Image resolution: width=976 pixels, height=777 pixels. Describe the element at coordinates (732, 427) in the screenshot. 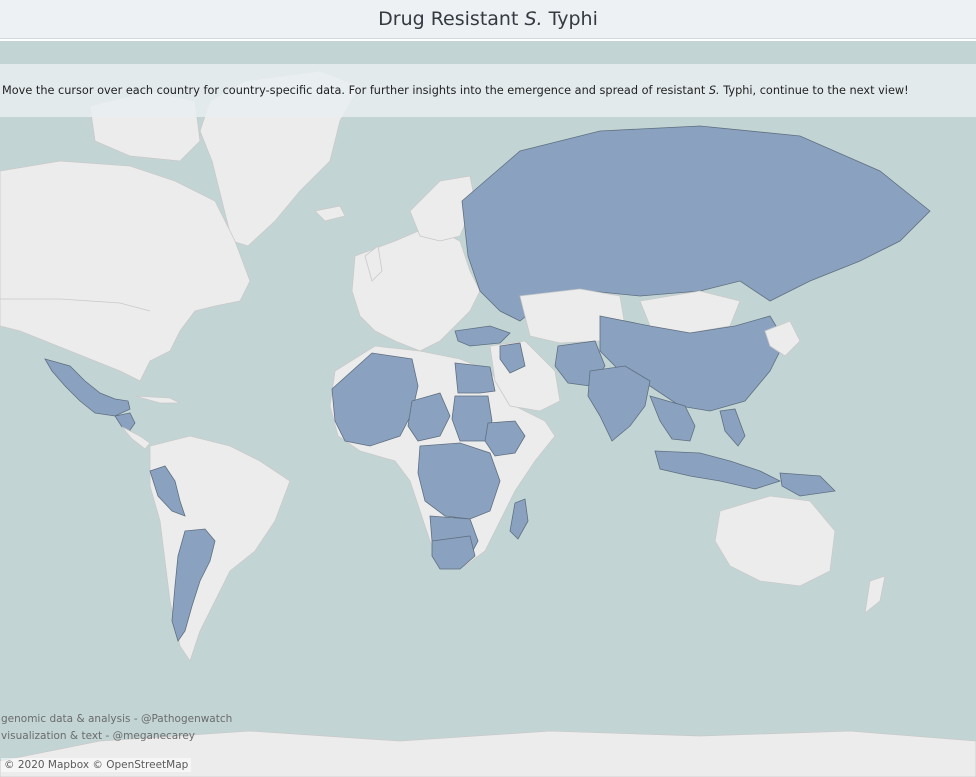

I see `philippines` at that location.